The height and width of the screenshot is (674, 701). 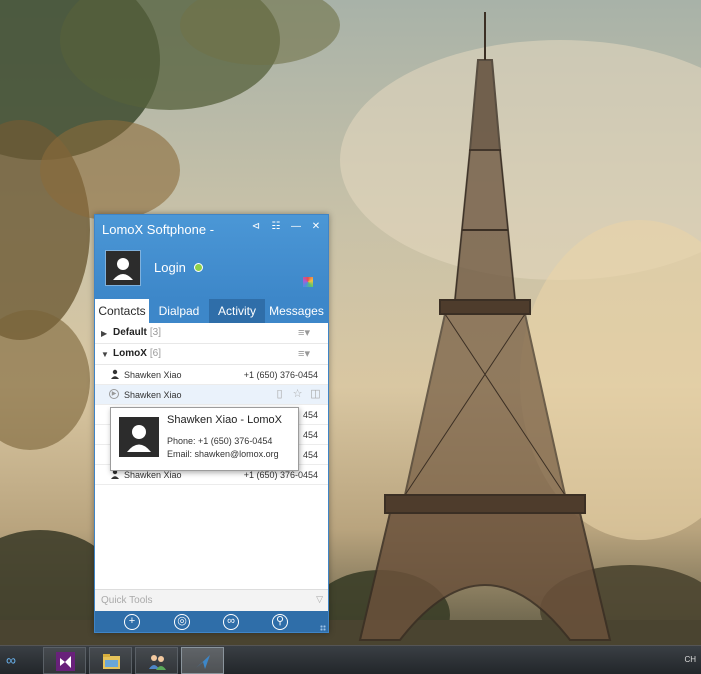 What do you see at coordinates (137, 353) in the screenshot?
I see `group-label: LomoX [6]` at bounding box center [137, 353].